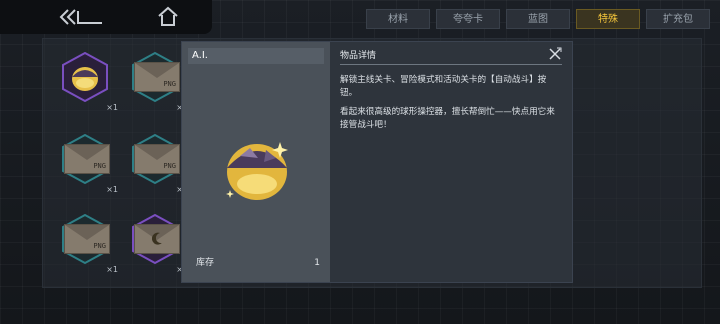 The height and width of the screenshot is (324, 720). I want to click on home-icon, so click(168, 16).